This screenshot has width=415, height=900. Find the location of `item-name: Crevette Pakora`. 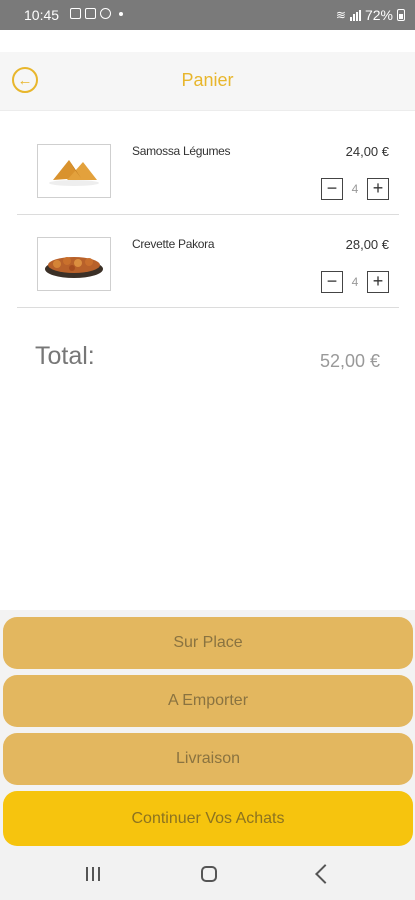

item-name: Crevette Pakora is located at coordinates (173, 244).